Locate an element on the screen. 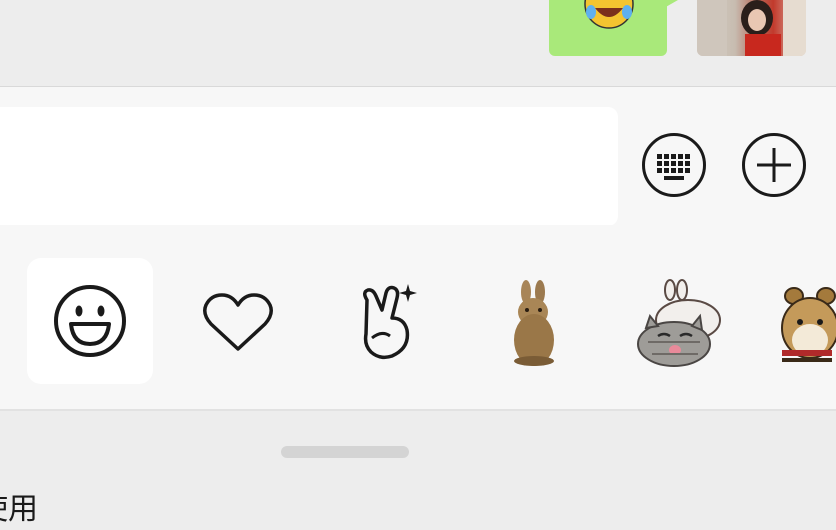 This screenshot has width=836, height=530. keyboard-icon is located at coordinates (673, 167).